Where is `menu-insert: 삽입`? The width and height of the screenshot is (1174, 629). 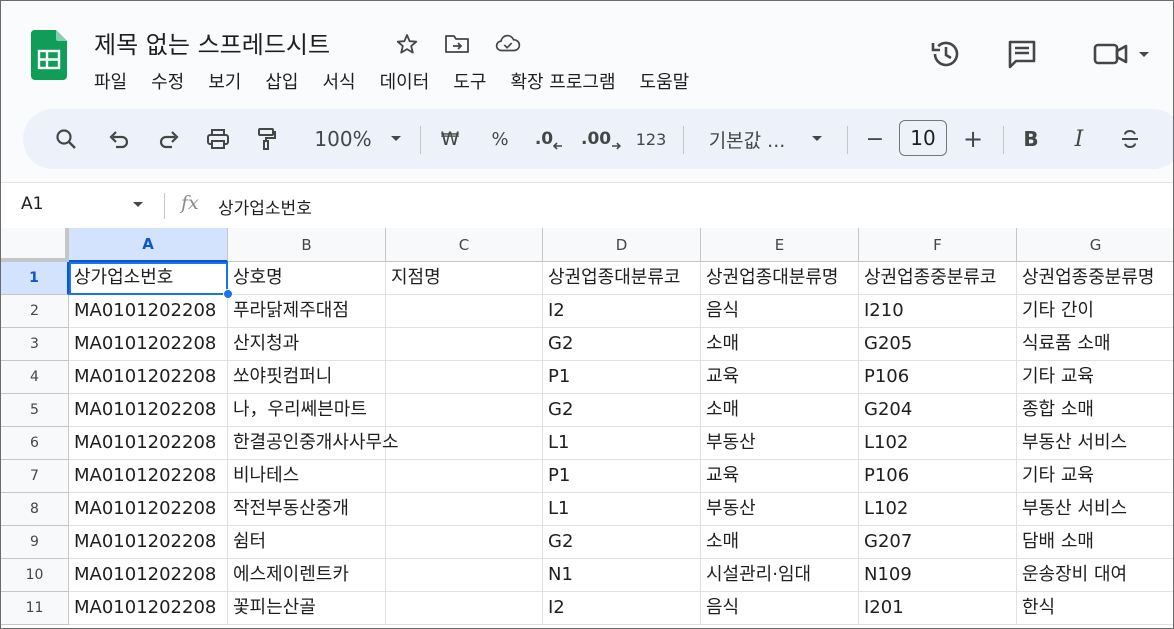
menu-insert: 삽입 is located at coordinates (281, 81).